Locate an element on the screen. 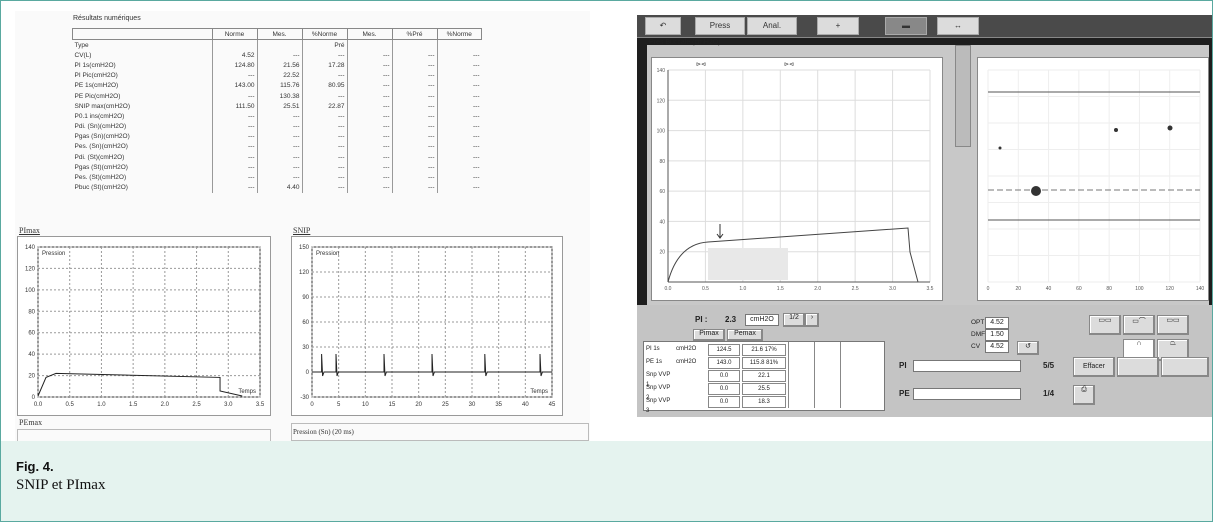 The width and height of the screenshot is (1213, 522). results-row: Pdi. (St)(cmH2O) --- --- --- --- --- --- is located at coordinates (277, 157).